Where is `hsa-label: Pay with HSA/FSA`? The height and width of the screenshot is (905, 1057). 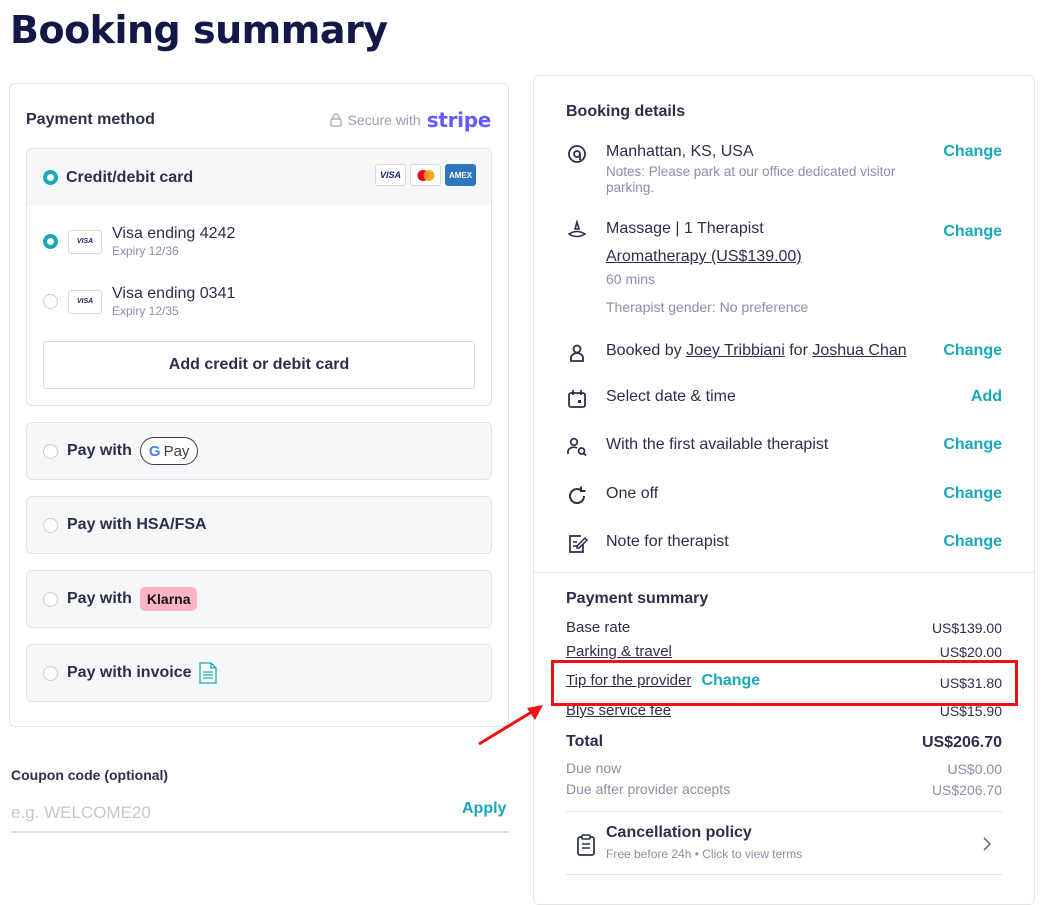 hsa-label: Pay with HSA/FSA is located at coordinates (137, 524).